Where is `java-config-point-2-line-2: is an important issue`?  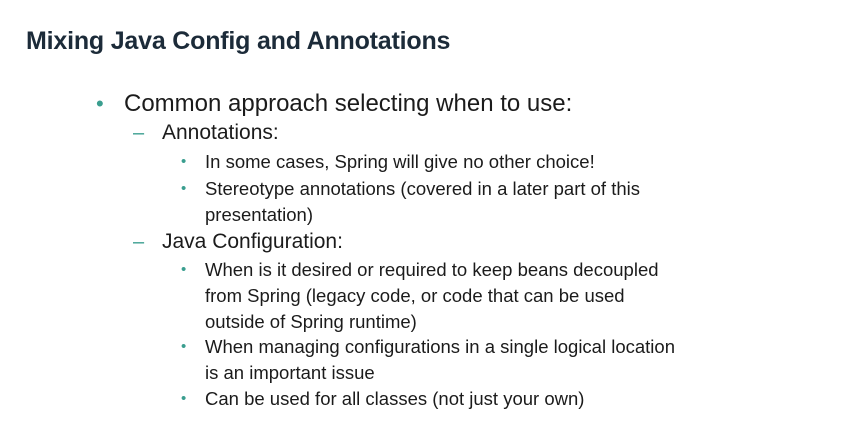
java-config-point-2-line-2: is an important issue is located at coordinates (290, 372).